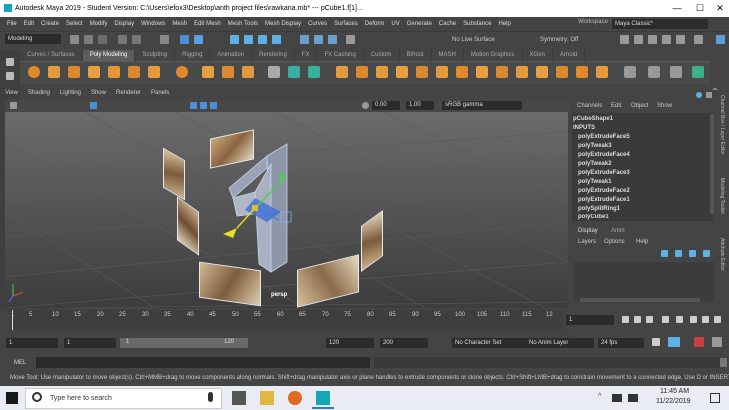 This screenshot has width=729, height=410. Describe the element at coordinates (649, 319) in the screenshot. I see `step-back-frame-icon` at that location.